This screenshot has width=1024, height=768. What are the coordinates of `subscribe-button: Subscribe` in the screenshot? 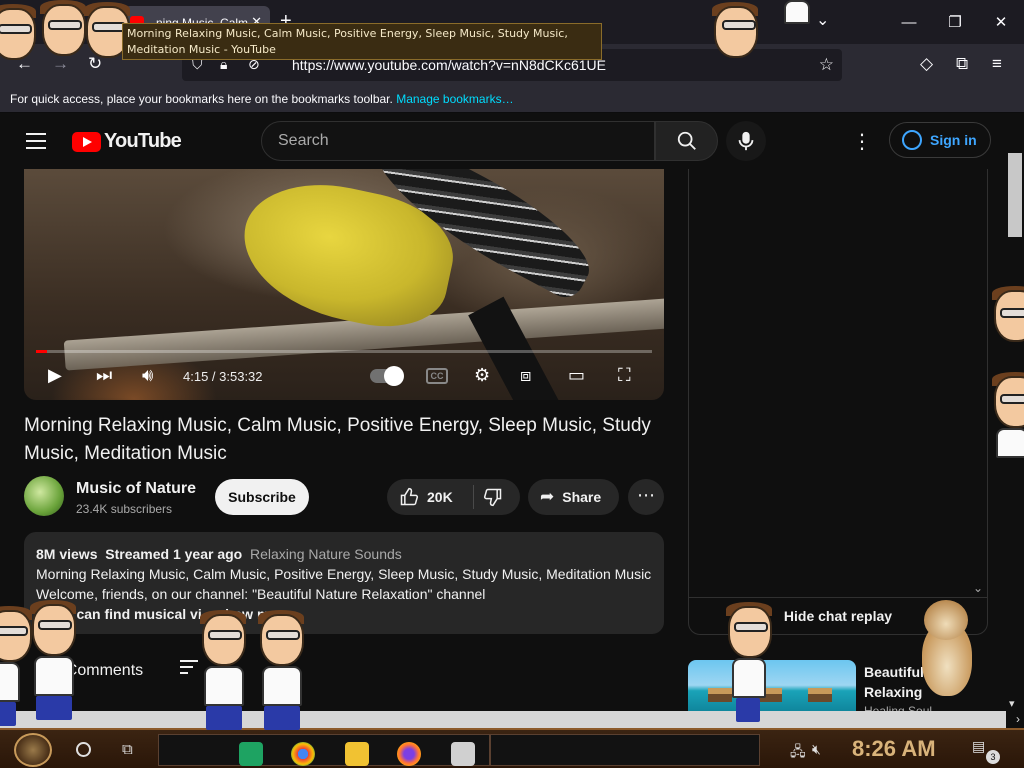 It's located at (262, 497).